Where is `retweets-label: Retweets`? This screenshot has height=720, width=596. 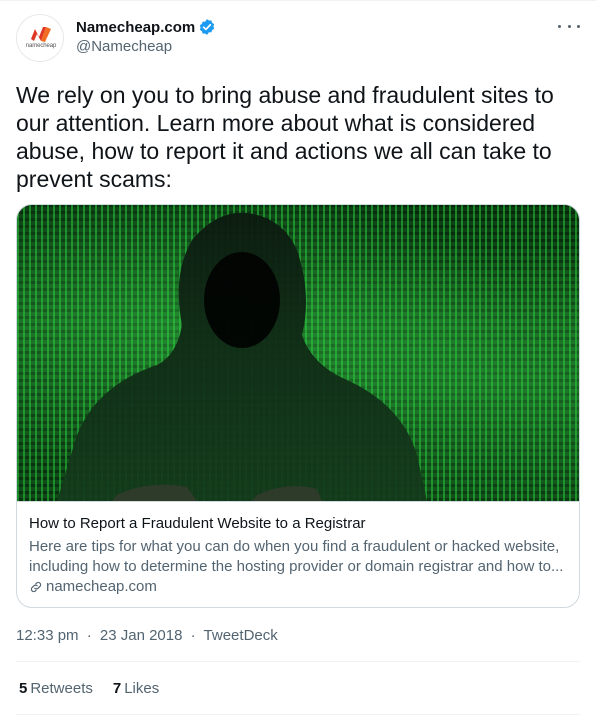 retweets-label: Retweets is located at coordinates (61, 688).